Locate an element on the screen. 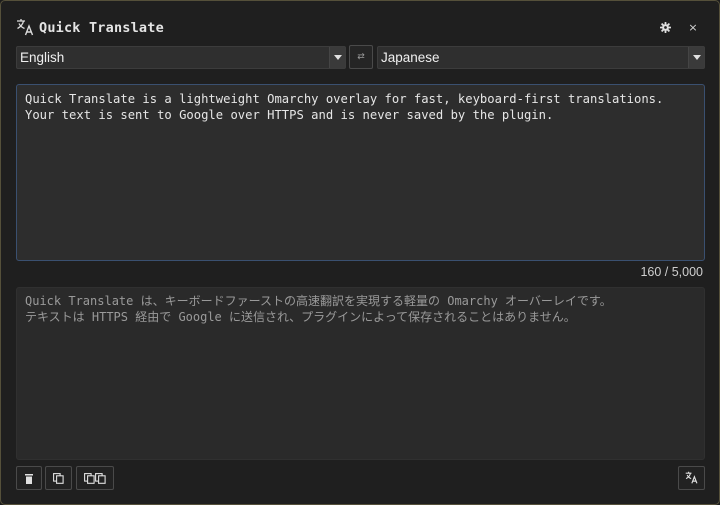  copy-both-button is located at coordinates (95, 478).